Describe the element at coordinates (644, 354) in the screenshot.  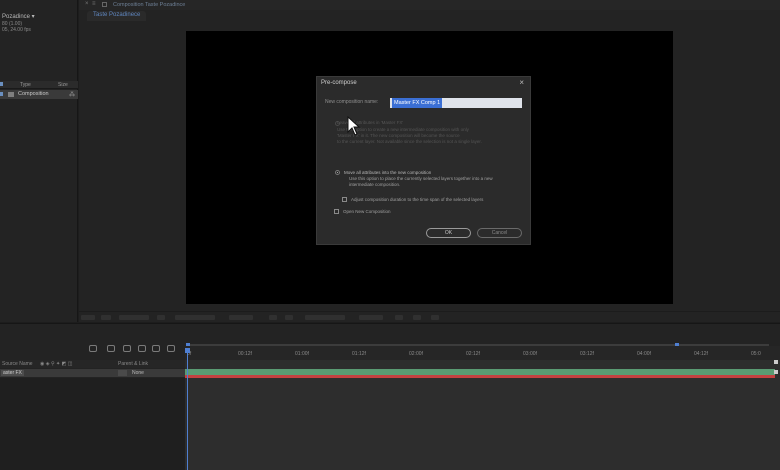
I see `time-tick: 04:00f` at that location.